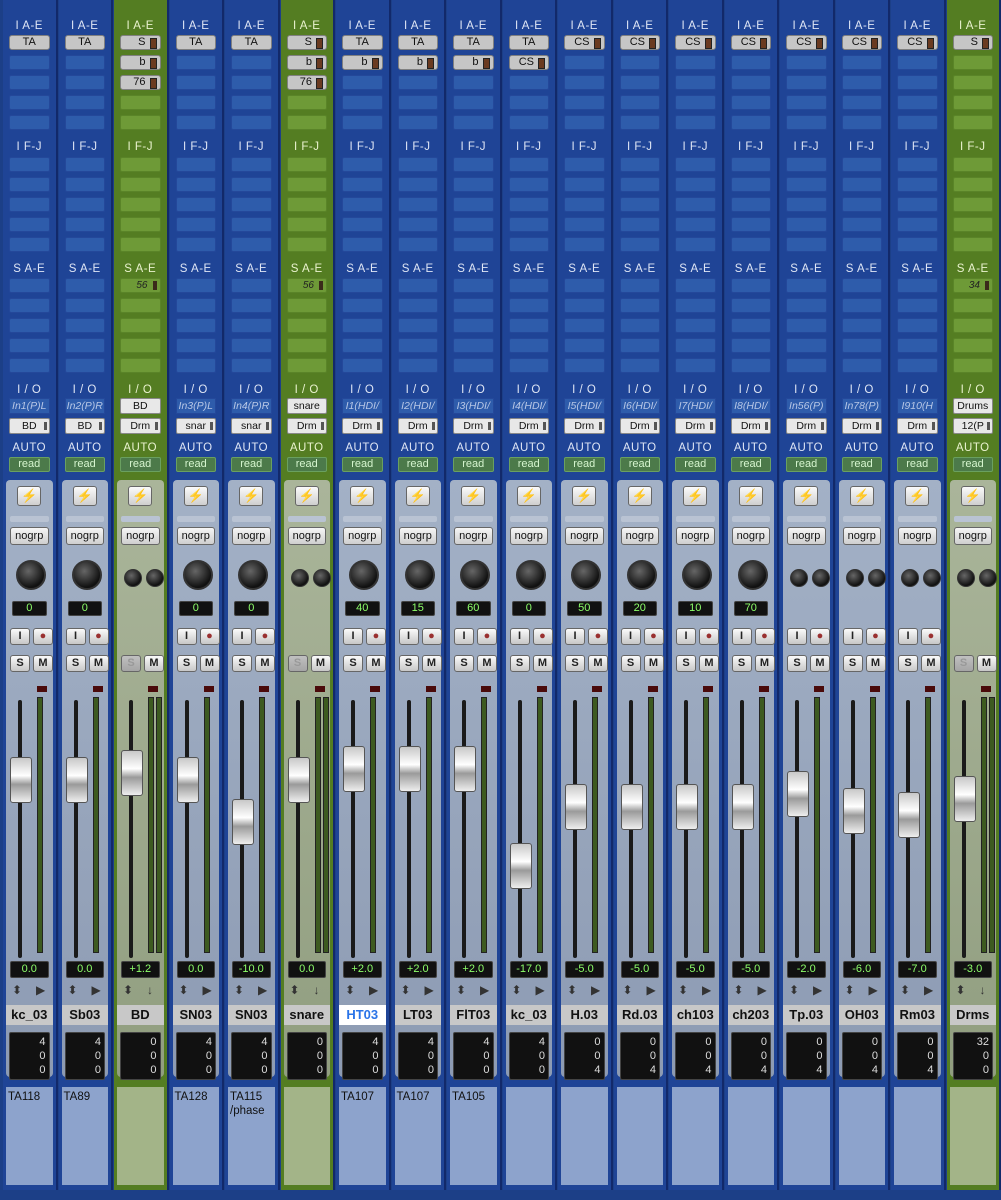 This screenshot has width=1001, height=1200. I want to click on volume-value: -17.0, so click(528, 969).